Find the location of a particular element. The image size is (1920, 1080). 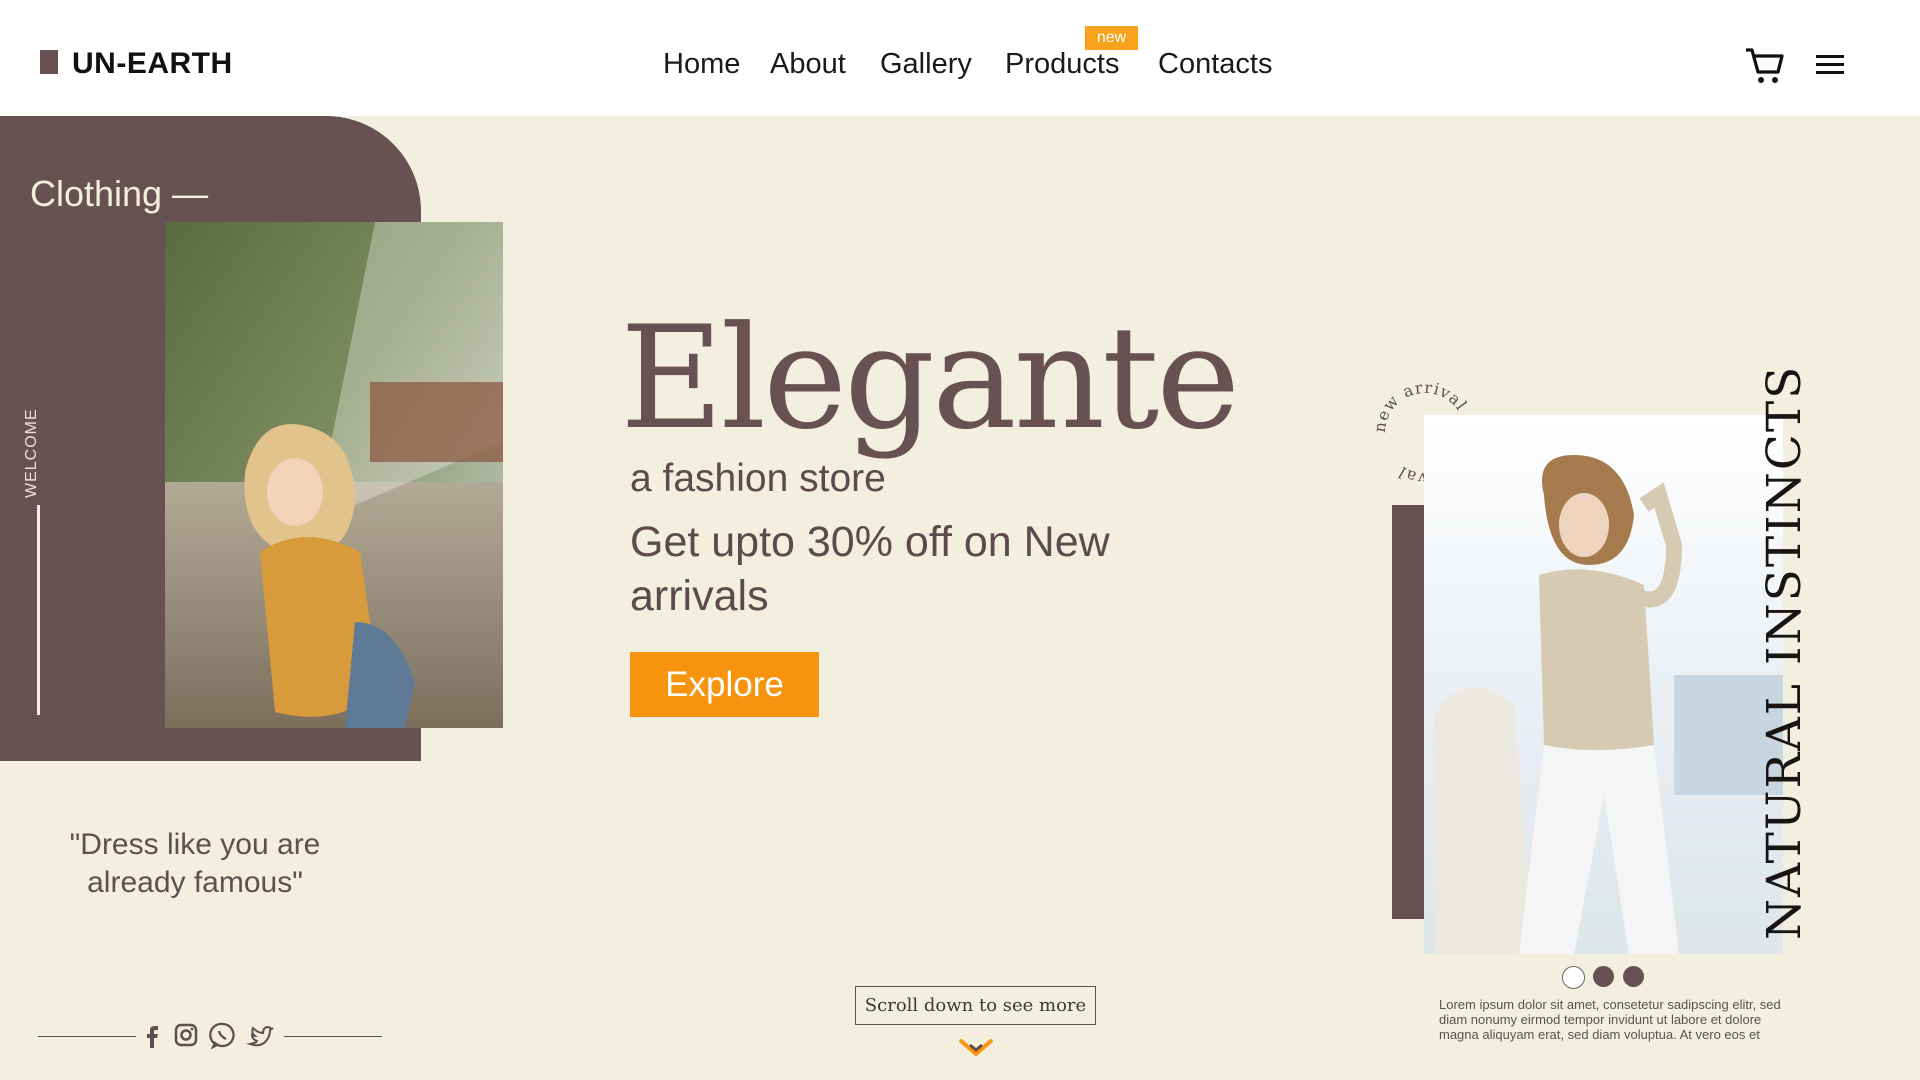

nav-gallery: Gallery is located at coordinates (926, 64).